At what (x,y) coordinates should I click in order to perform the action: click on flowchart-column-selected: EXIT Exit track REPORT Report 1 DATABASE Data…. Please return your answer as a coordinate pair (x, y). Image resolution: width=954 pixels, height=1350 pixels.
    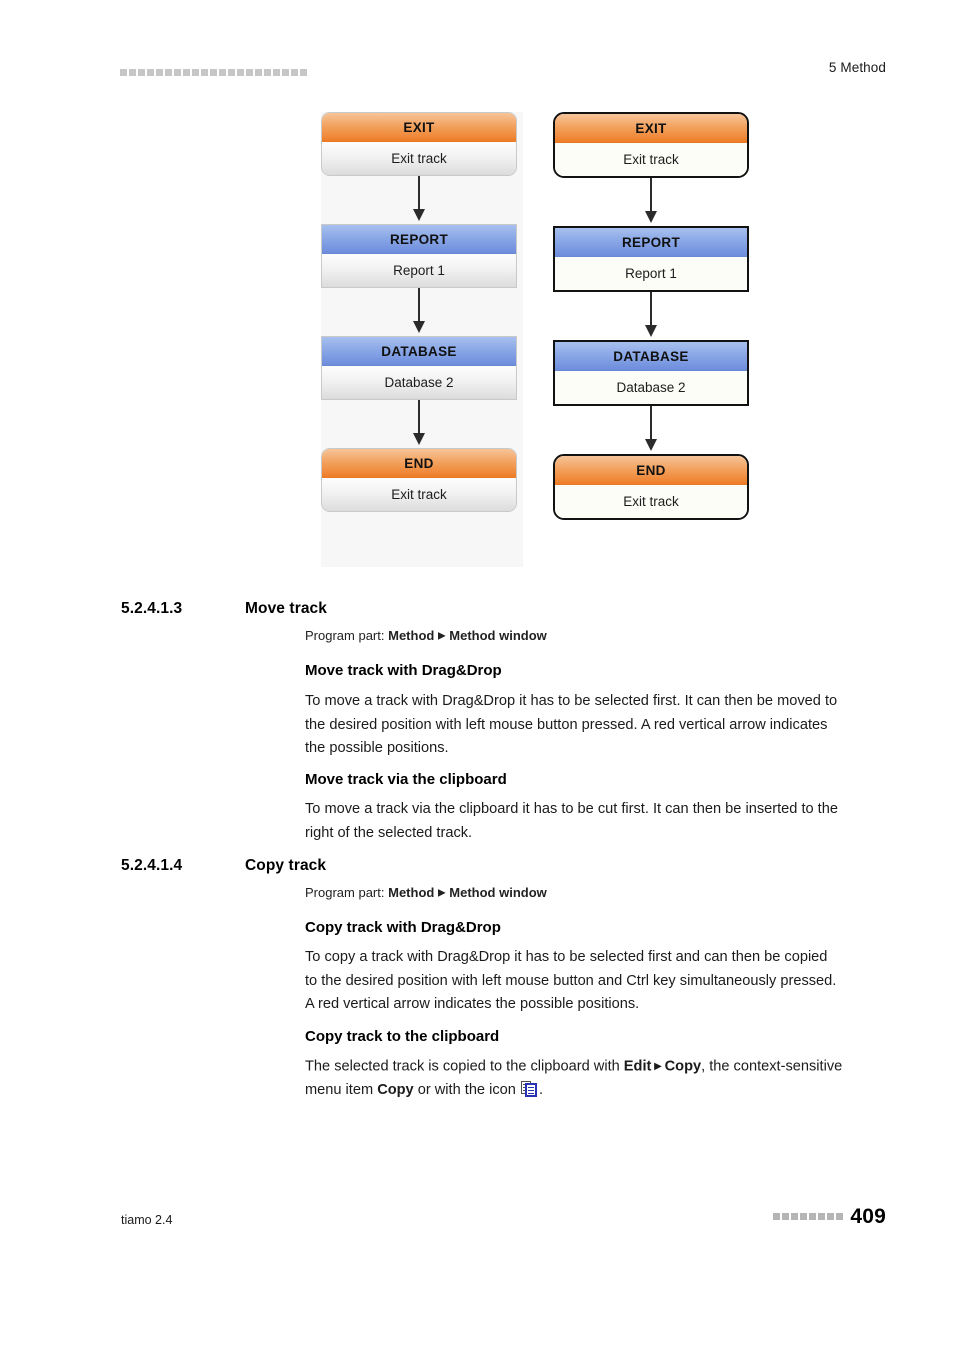
    Looking at the image, I should click on (653, 316).